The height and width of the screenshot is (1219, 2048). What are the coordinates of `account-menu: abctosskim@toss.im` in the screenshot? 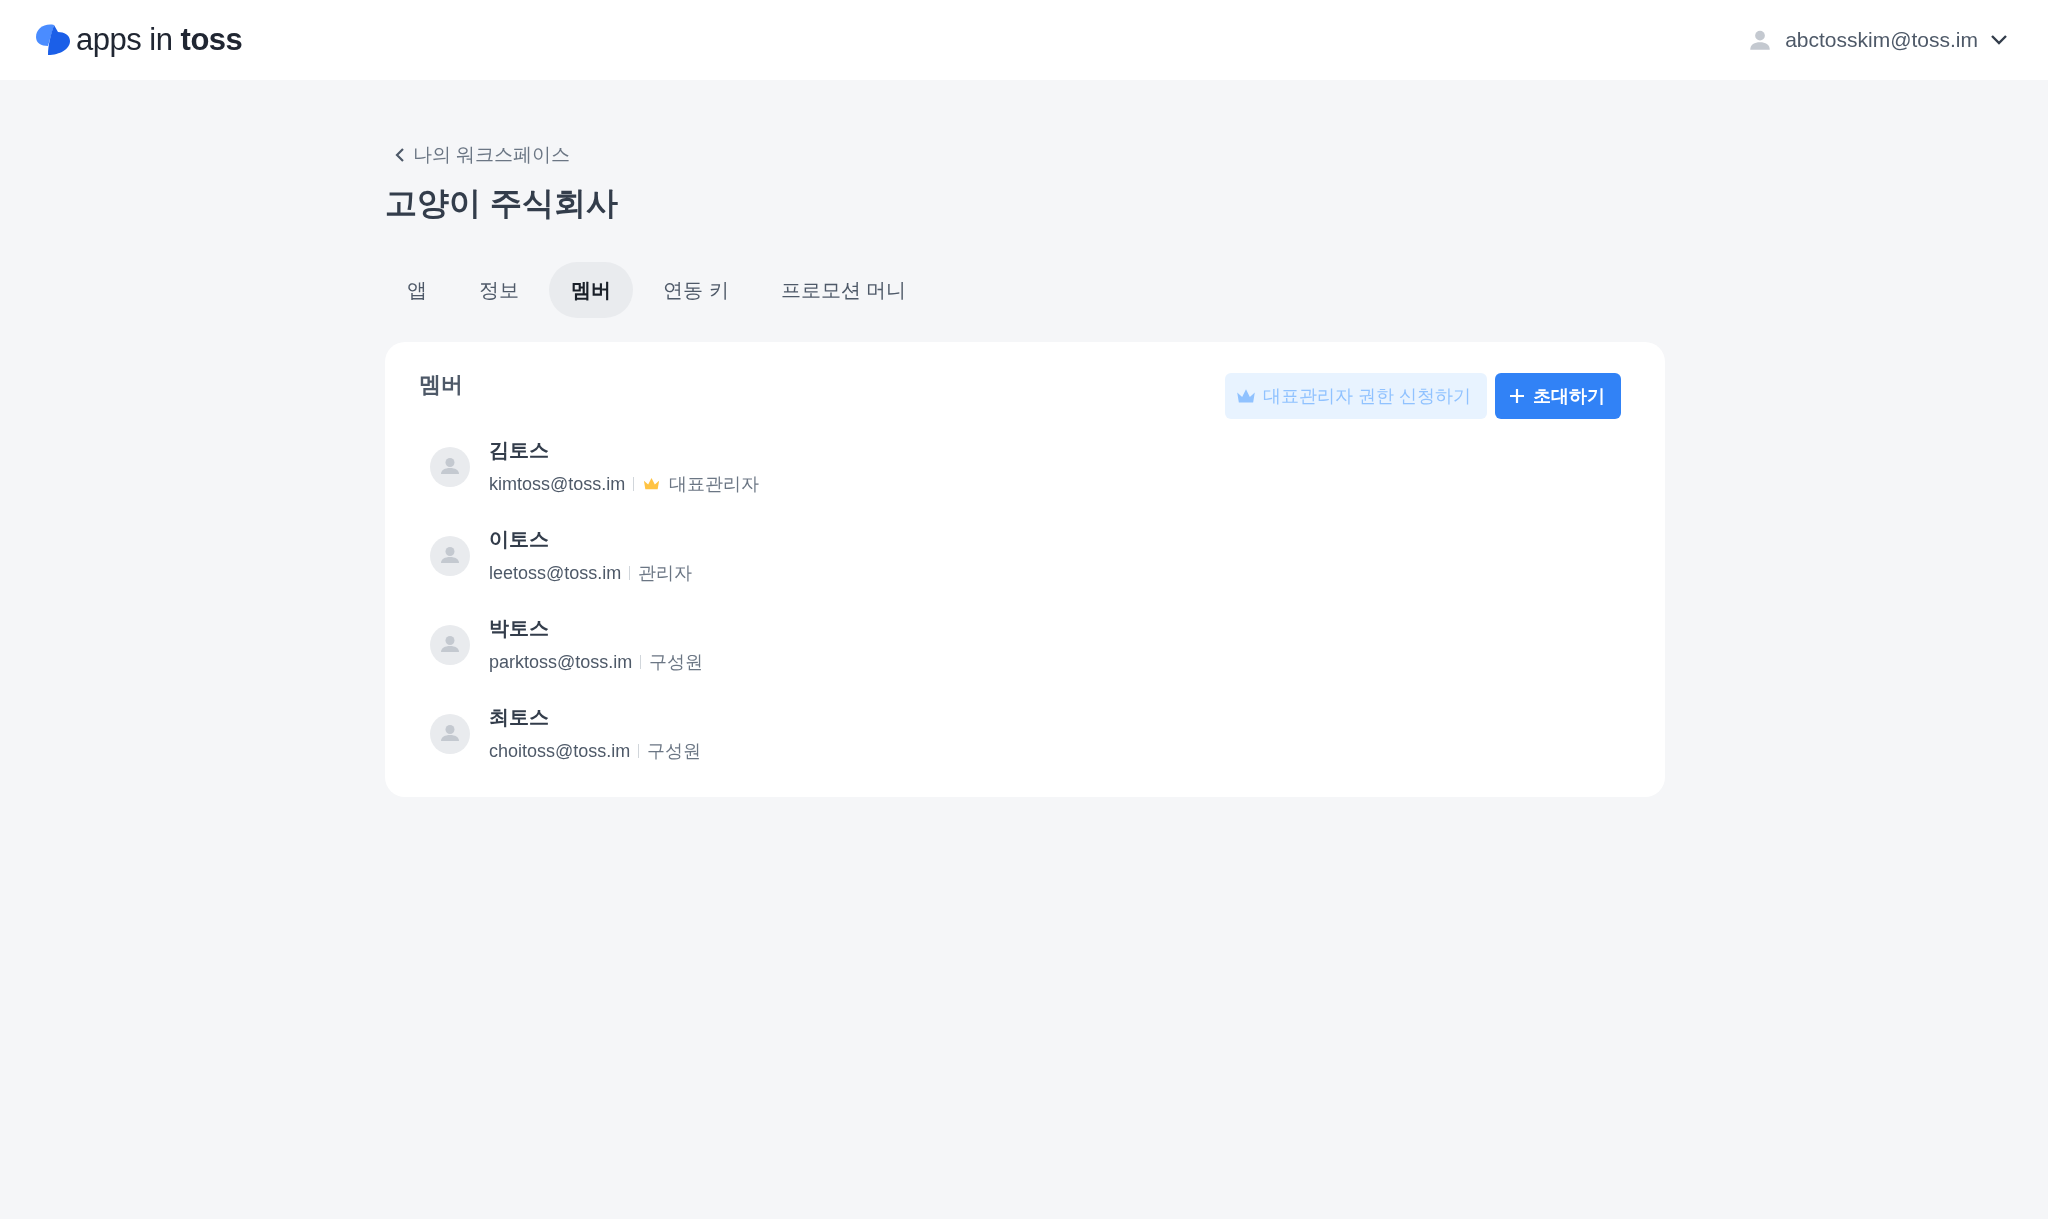 It's located at (1877, 40).